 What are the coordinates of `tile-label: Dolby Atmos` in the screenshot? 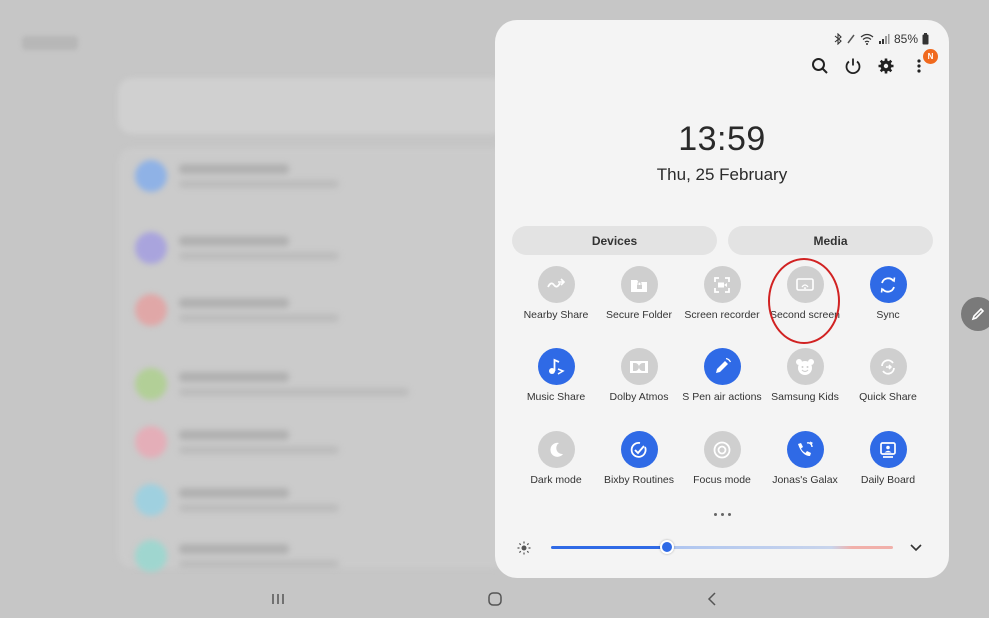 It's located at (639, 397).